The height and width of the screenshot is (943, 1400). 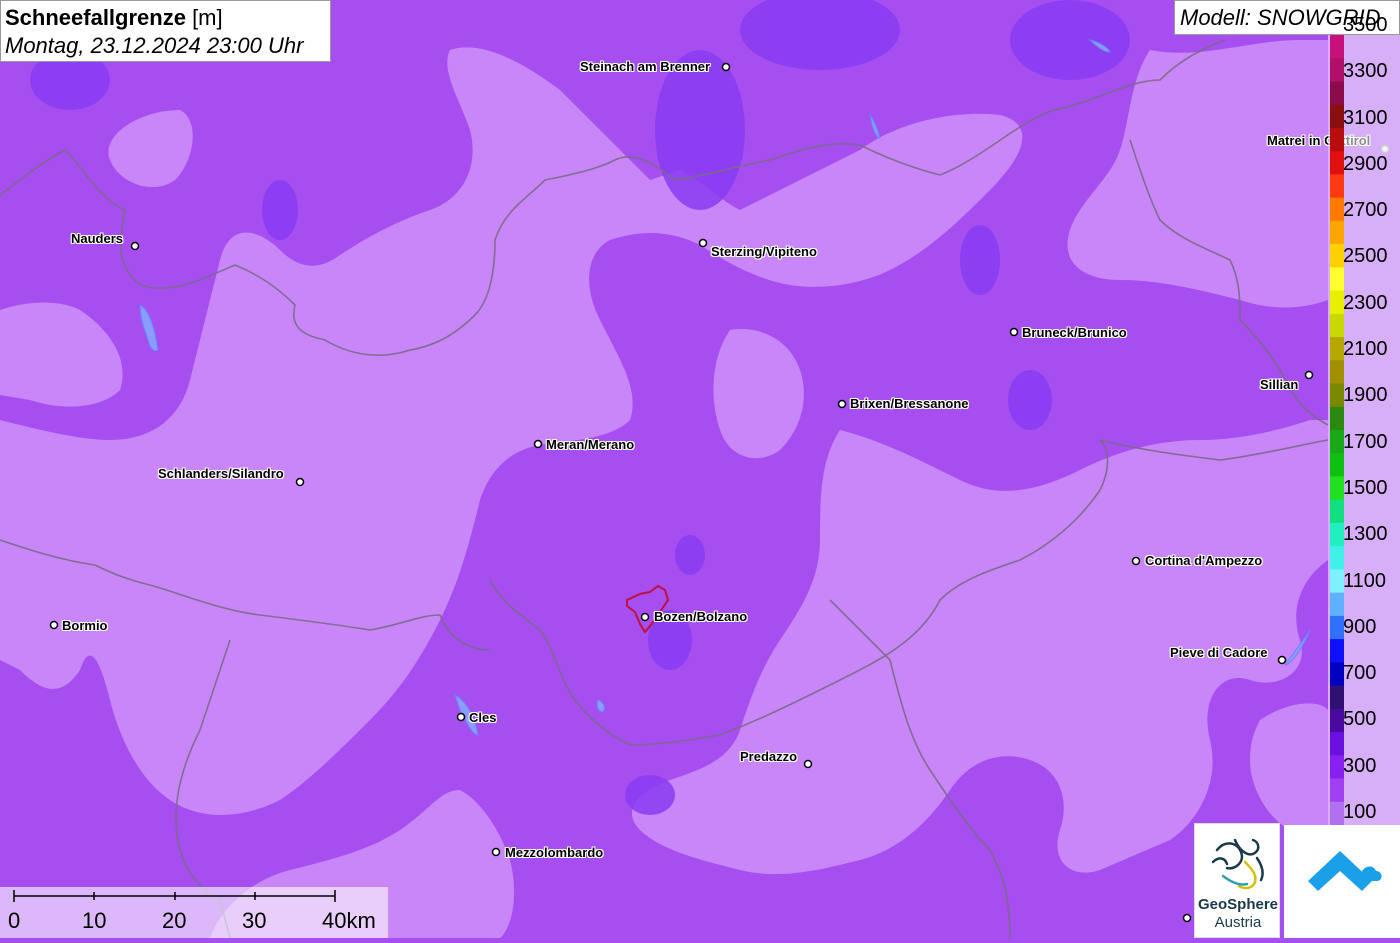 I want to click on marker-bormio, so click(x=54, y=625).